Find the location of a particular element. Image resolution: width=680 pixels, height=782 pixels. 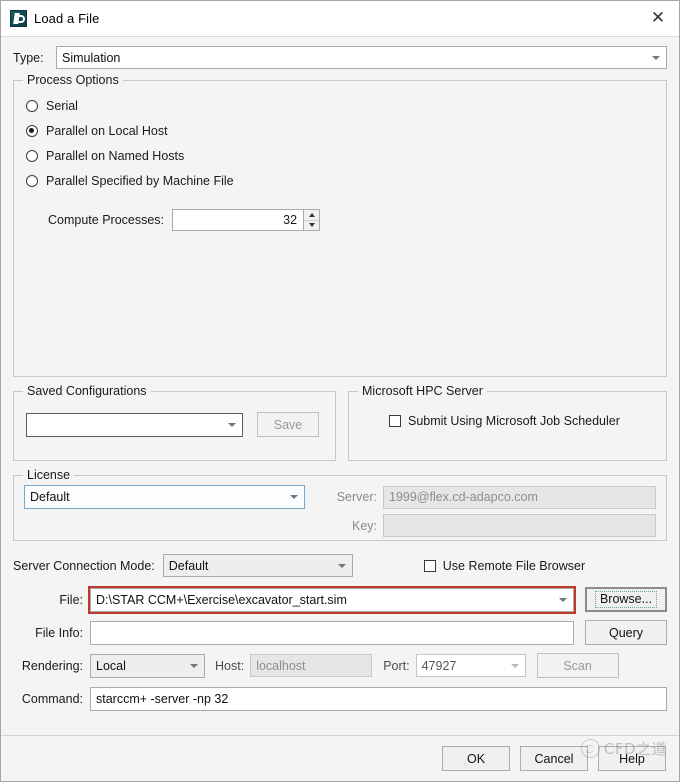

type-label: Type: is located at coordinates (28, 57).